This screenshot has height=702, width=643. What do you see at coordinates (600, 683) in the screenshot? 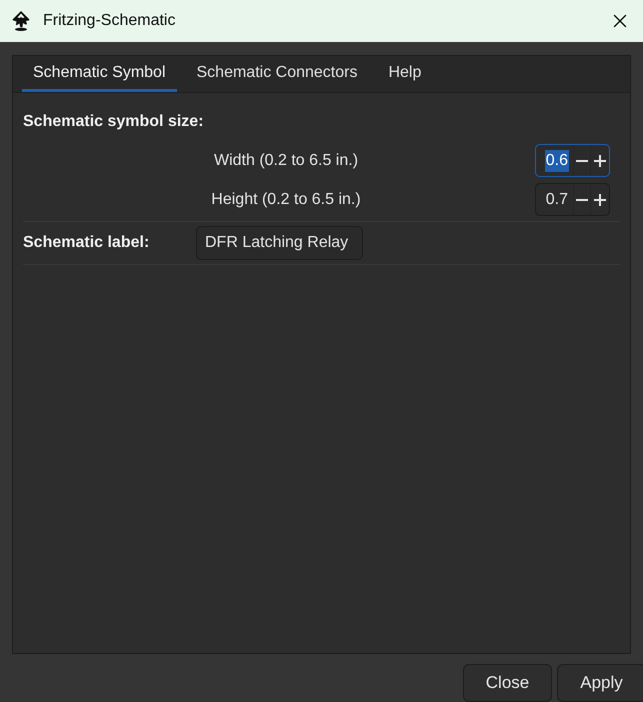
I see `dialog-button: Apply` at bounding box center [600, 683].